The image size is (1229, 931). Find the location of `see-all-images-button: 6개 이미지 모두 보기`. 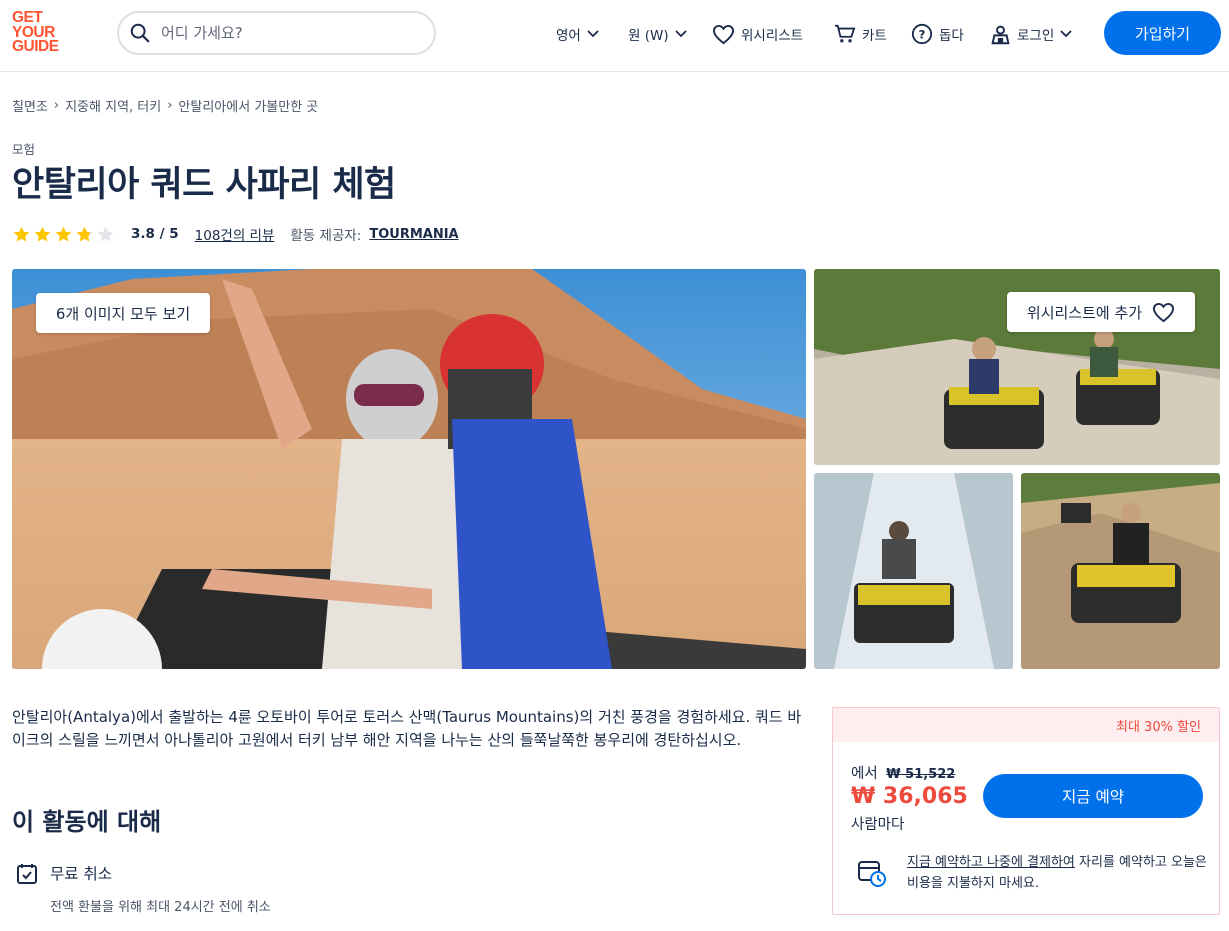

see-all-images-button: 6개 이미지 모두 보기 is located at coordinates (123, 313).